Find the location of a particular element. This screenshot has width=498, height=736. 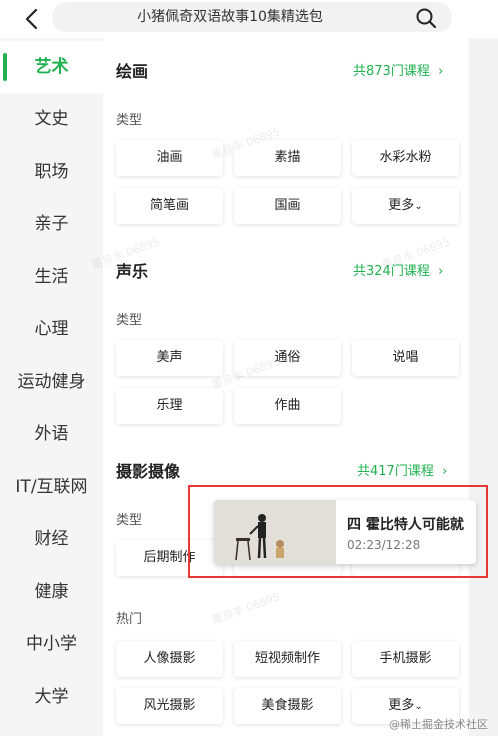

chevron-left-icon is located at coordinates (31, 19).